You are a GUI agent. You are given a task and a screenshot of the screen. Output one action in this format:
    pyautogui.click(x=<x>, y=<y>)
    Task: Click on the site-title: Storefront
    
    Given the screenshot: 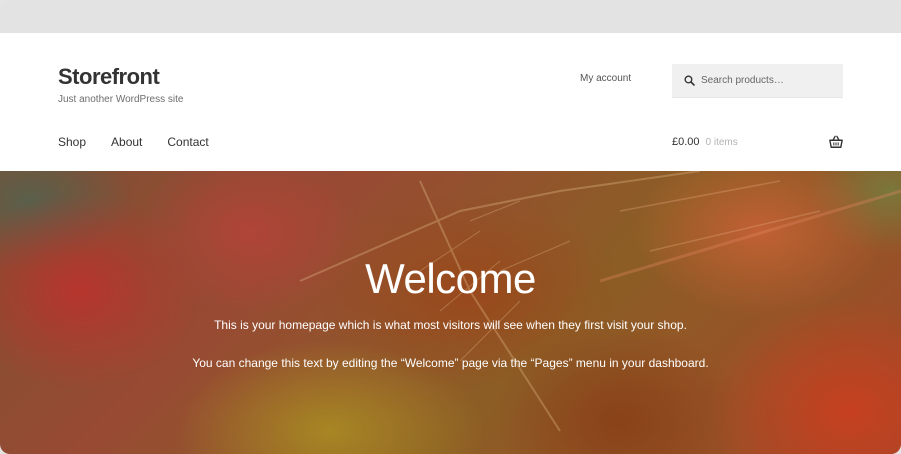 What is the action you would take?
    pyautogui.click(x=109, y=77)
    